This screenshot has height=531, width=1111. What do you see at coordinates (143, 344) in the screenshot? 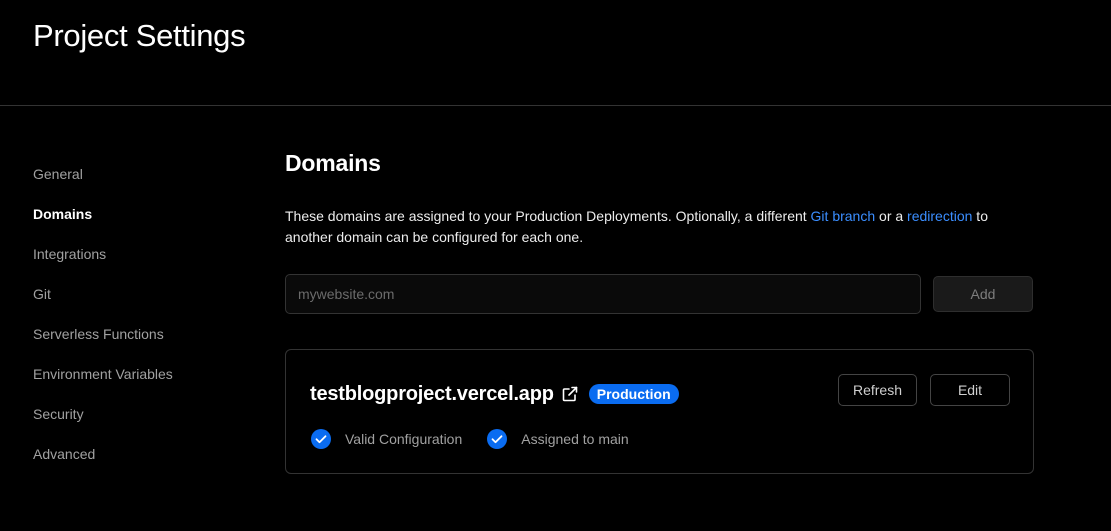
I see `sidebar-item-serverless-functions: Serverless Functions` at bounding box center [143, 344].